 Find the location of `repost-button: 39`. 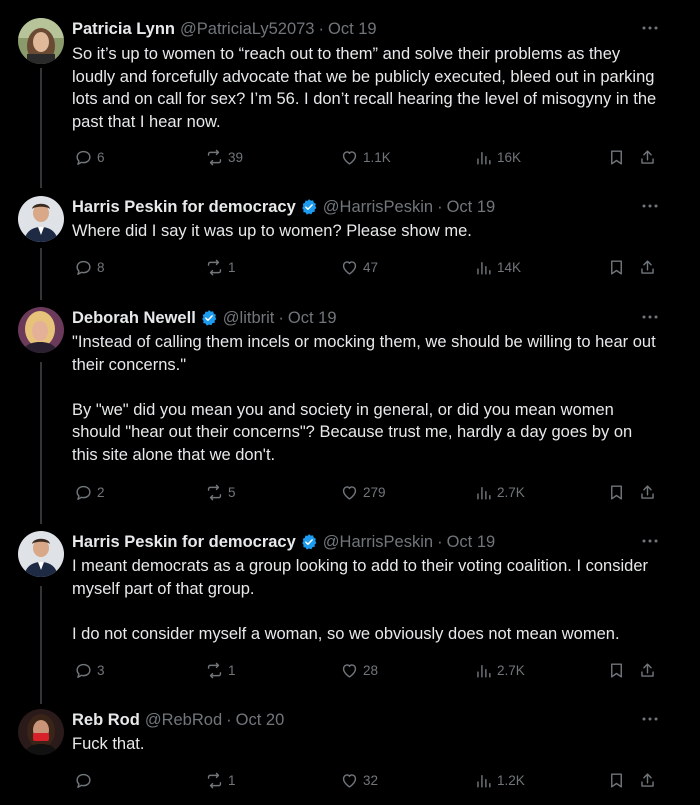

repost-button: 39 is located at coordinates (224, 157).